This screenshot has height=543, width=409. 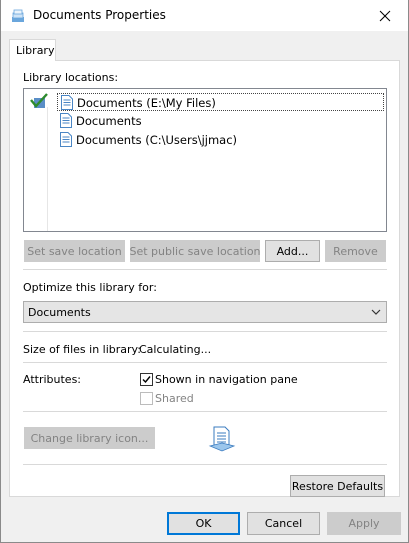 What do you see at coordinates (99, 15) in the screenshot?
I see `window-title: Documents Properties` at bounding box center [99, 15].